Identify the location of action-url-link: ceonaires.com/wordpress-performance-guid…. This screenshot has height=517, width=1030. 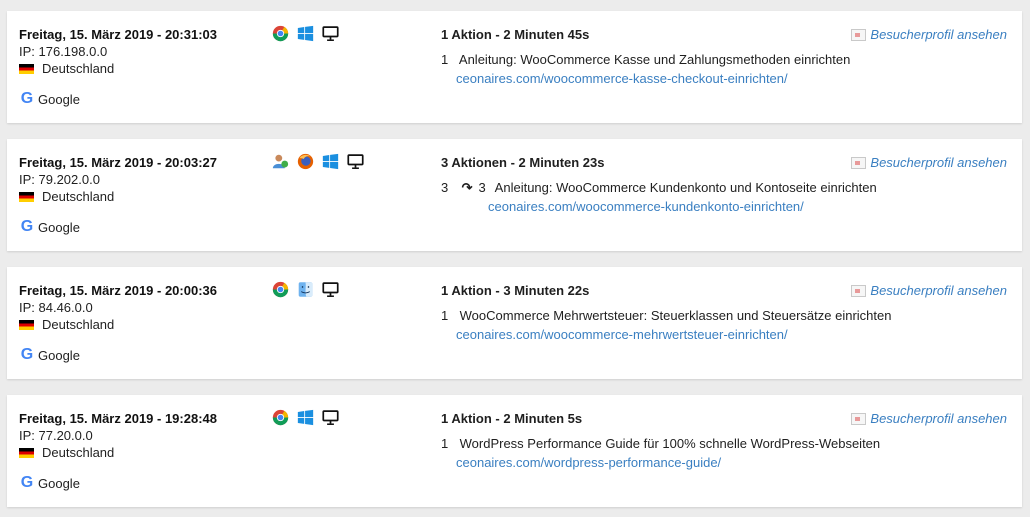
(588, 462).